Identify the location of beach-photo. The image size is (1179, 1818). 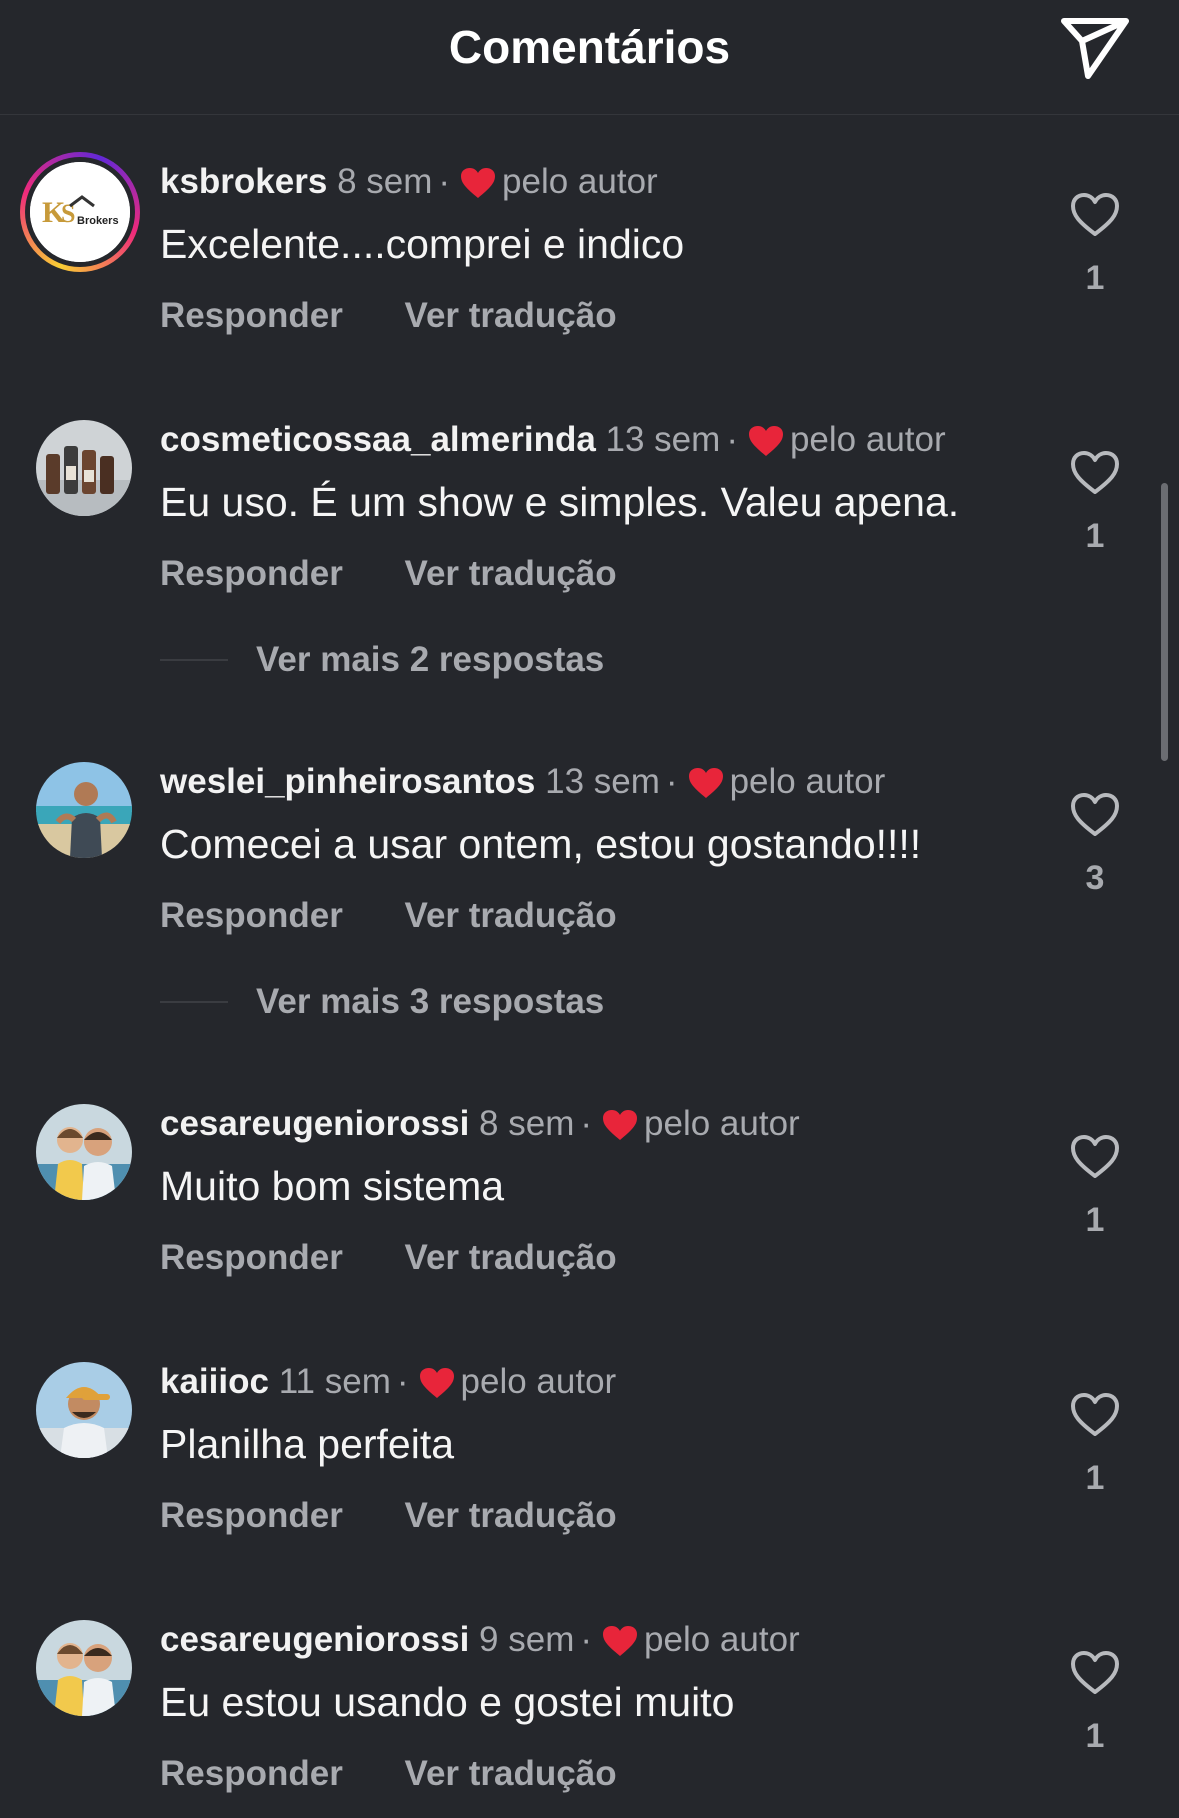
(84, 810).